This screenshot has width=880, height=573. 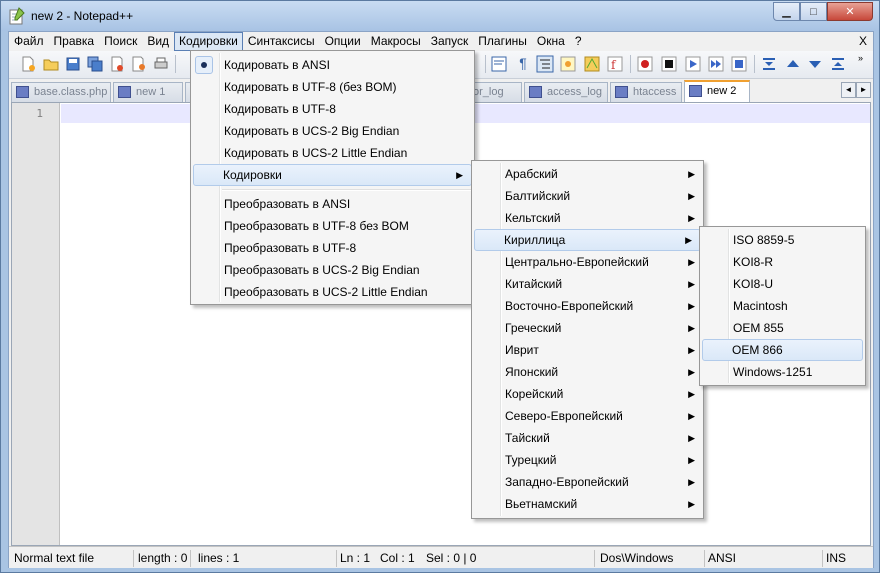 What do you see at coordinates (850, 11) in the screenshot?
I see `close-button: ✕` at bounding box center [850, 11].